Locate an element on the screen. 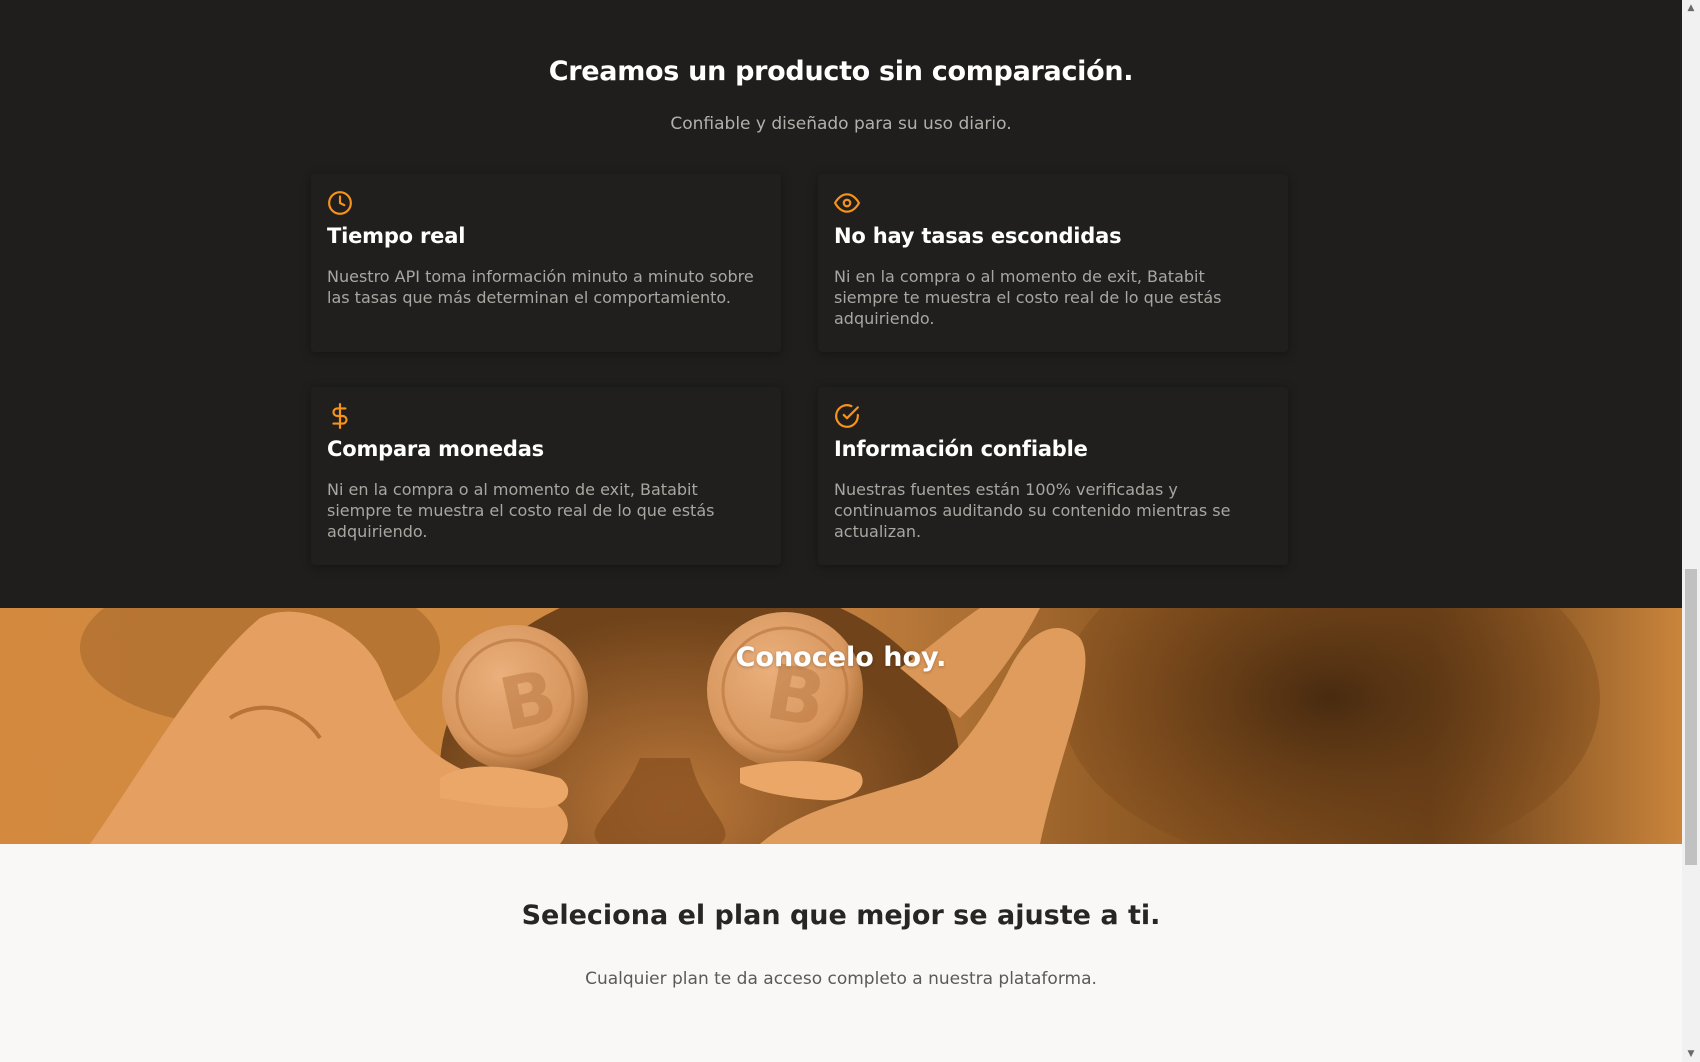 The width and height of the screenshot is (1700, 1062). clock-icon is located at coordinates (340, 203).